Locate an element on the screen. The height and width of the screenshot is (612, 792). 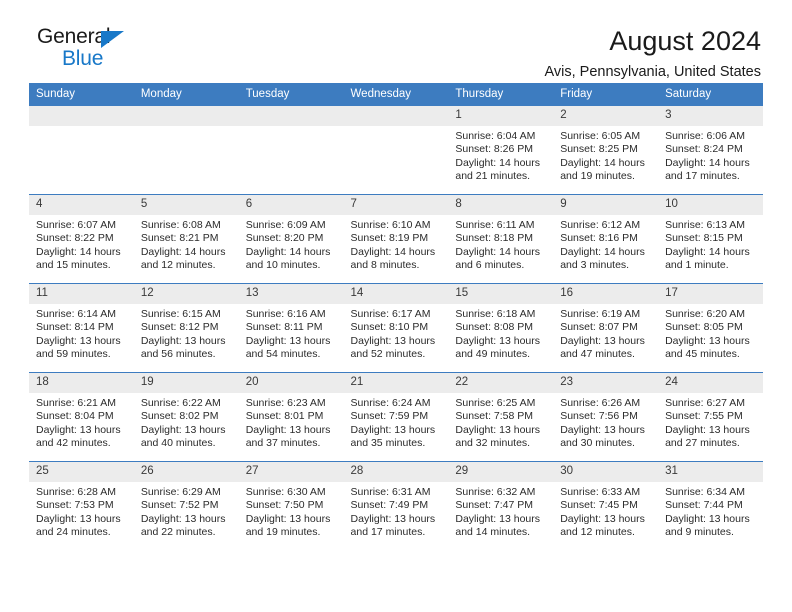
sunrise-text: Sunrise: 6:27 AM is located at coordinates (705, 403).